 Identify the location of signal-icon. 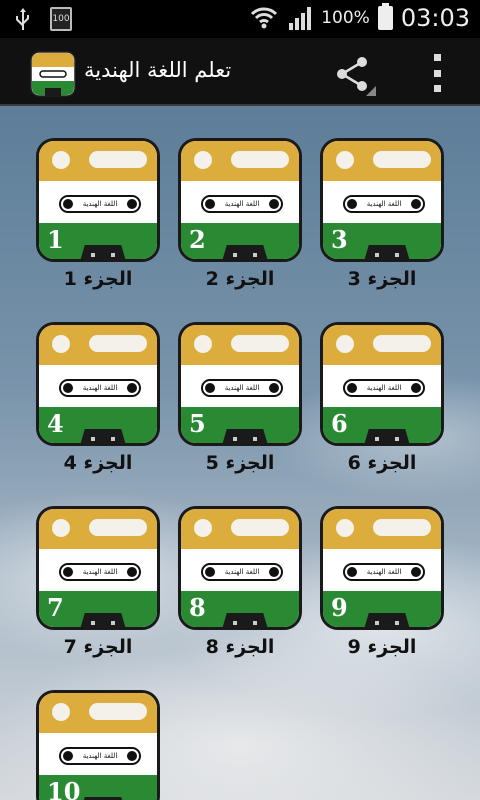
(300, 18).